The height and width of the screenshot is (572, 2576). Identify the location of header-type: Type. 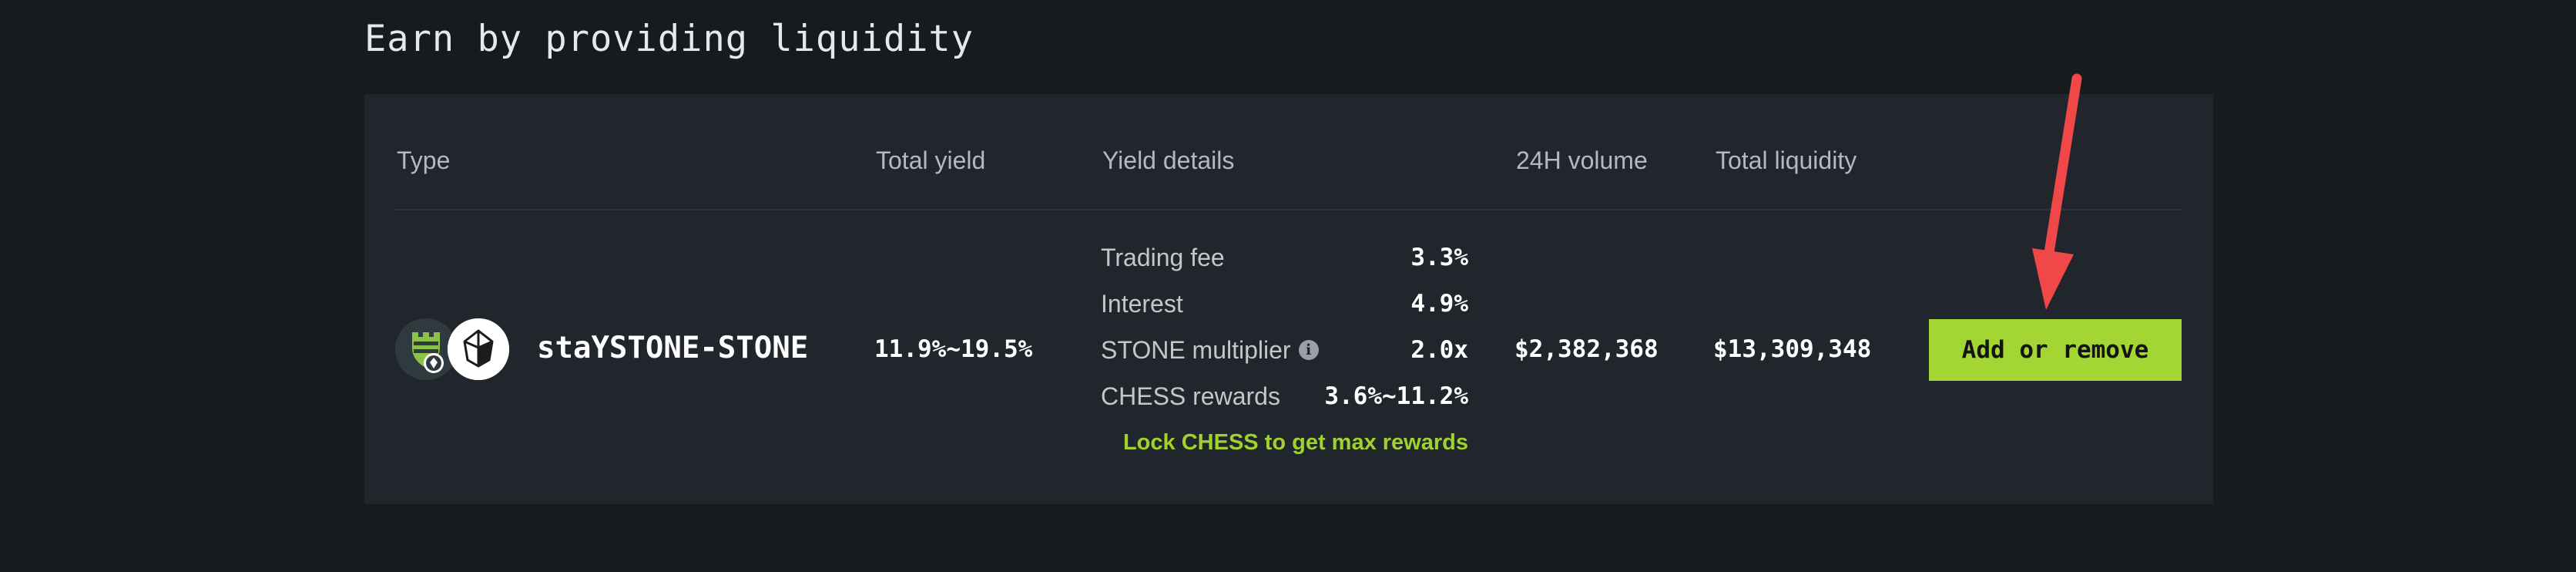
(424, 160).